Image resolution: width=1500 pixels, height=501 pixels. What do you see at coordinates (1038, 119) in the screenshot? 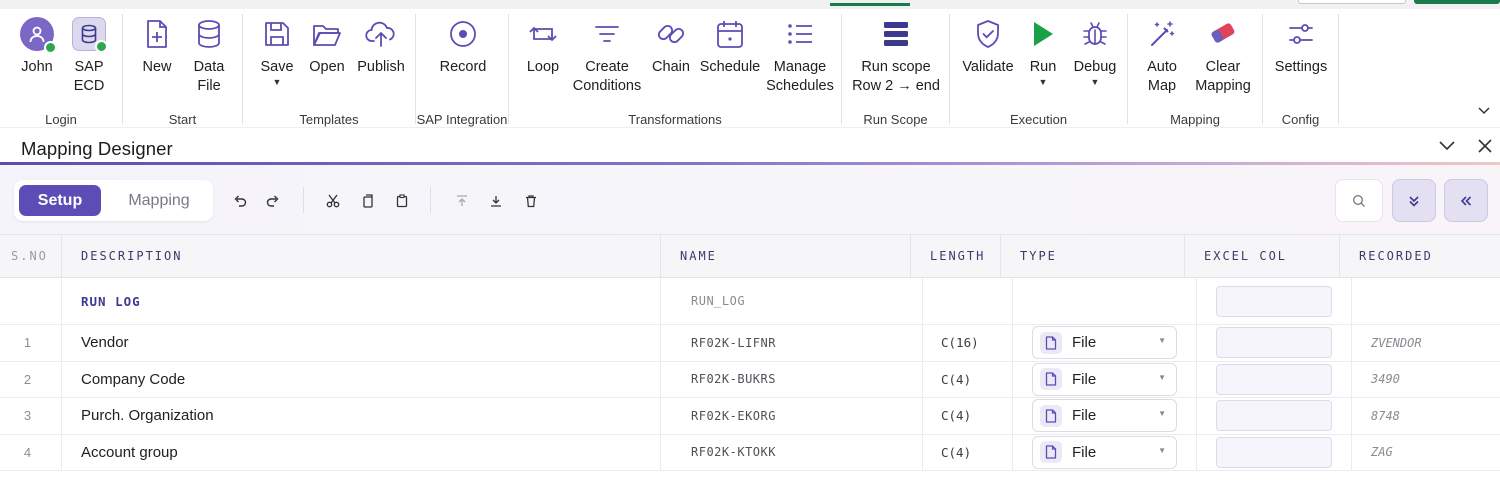
I see `group-label-execution: Execution` at bounding box center [1038, 119].